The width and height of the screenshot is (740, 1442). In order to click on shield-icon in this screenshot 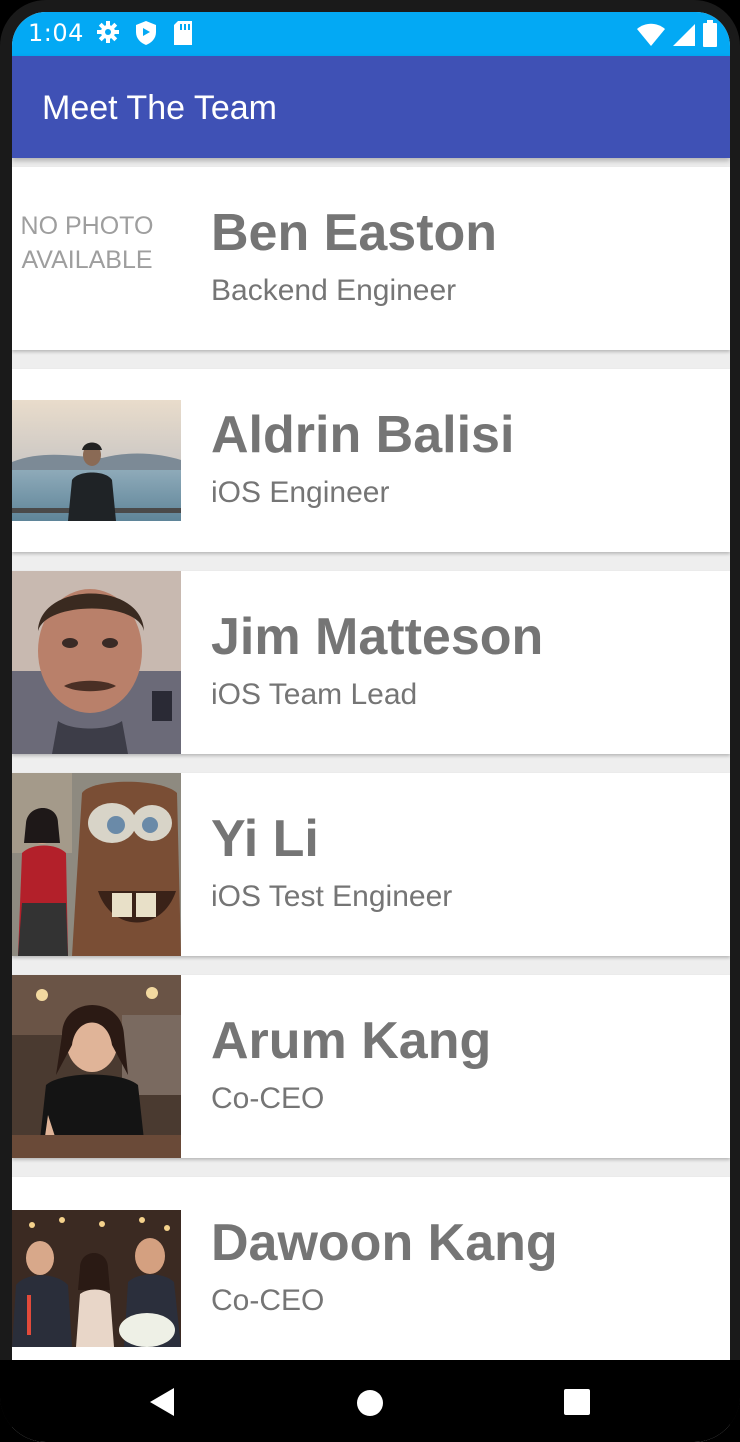, I will do `click(146, 33)`.